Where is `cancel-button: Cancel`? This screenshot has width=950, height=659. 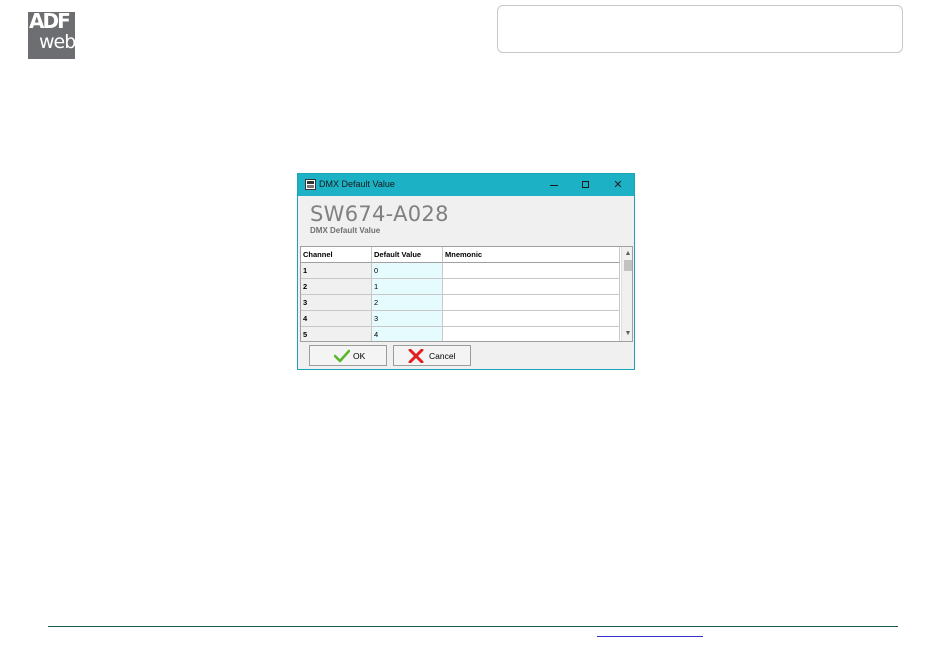 cancel-button: Cancel is located at coordinates (432, 355).